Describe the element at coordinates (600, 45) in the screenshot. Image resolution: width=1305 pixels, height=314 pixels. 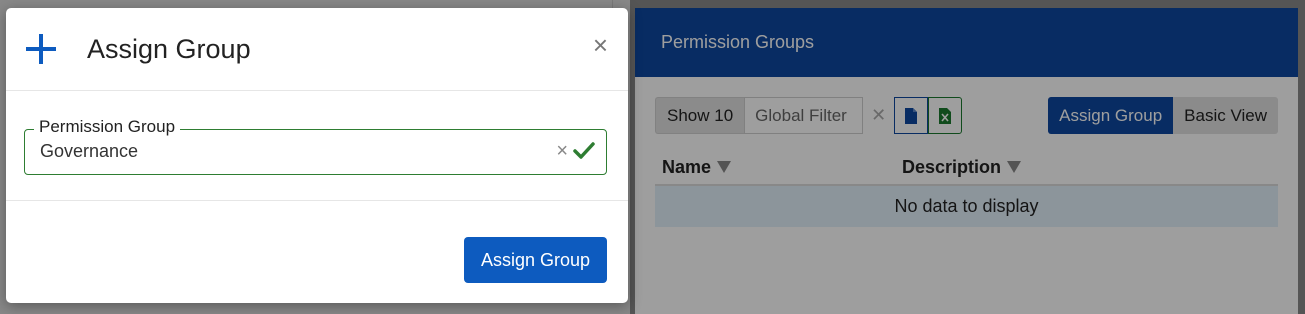
I see `close-icon: ×` at that location.